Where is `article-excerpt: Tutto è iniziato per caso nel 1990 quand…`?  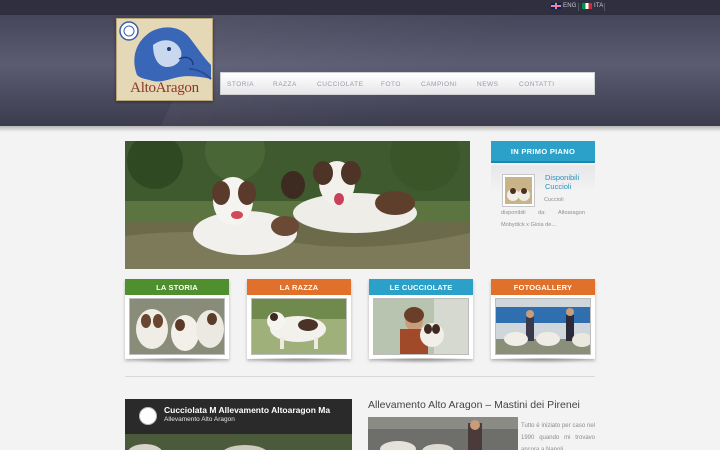
article-excerpt: Tutto è iniziato per caso nel 1990 quand… is located at coordinates (558, 436).